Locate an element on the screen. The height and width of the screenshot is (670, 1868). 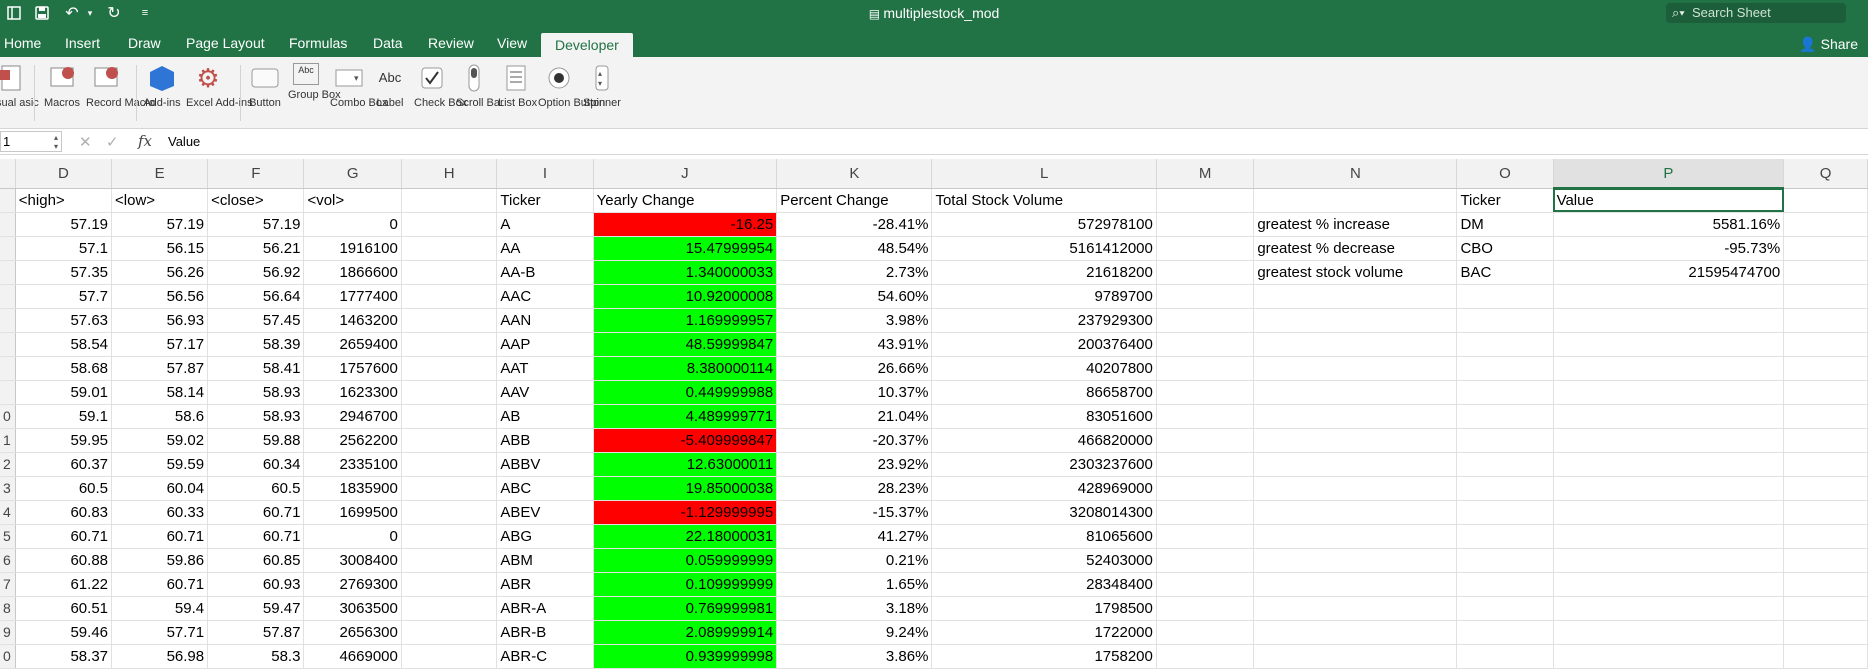
cell-l: 40207800 is located at coordinates (1044, 368).